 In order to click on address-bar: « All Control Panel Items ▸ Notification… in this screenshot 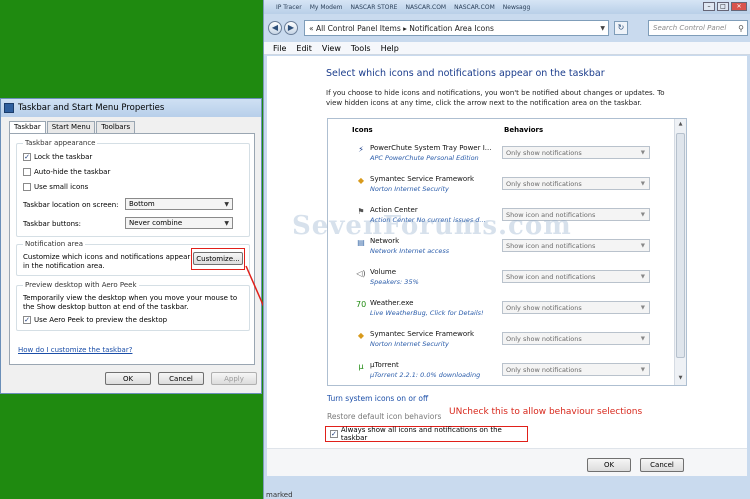, I will do `click(456, 28)`.